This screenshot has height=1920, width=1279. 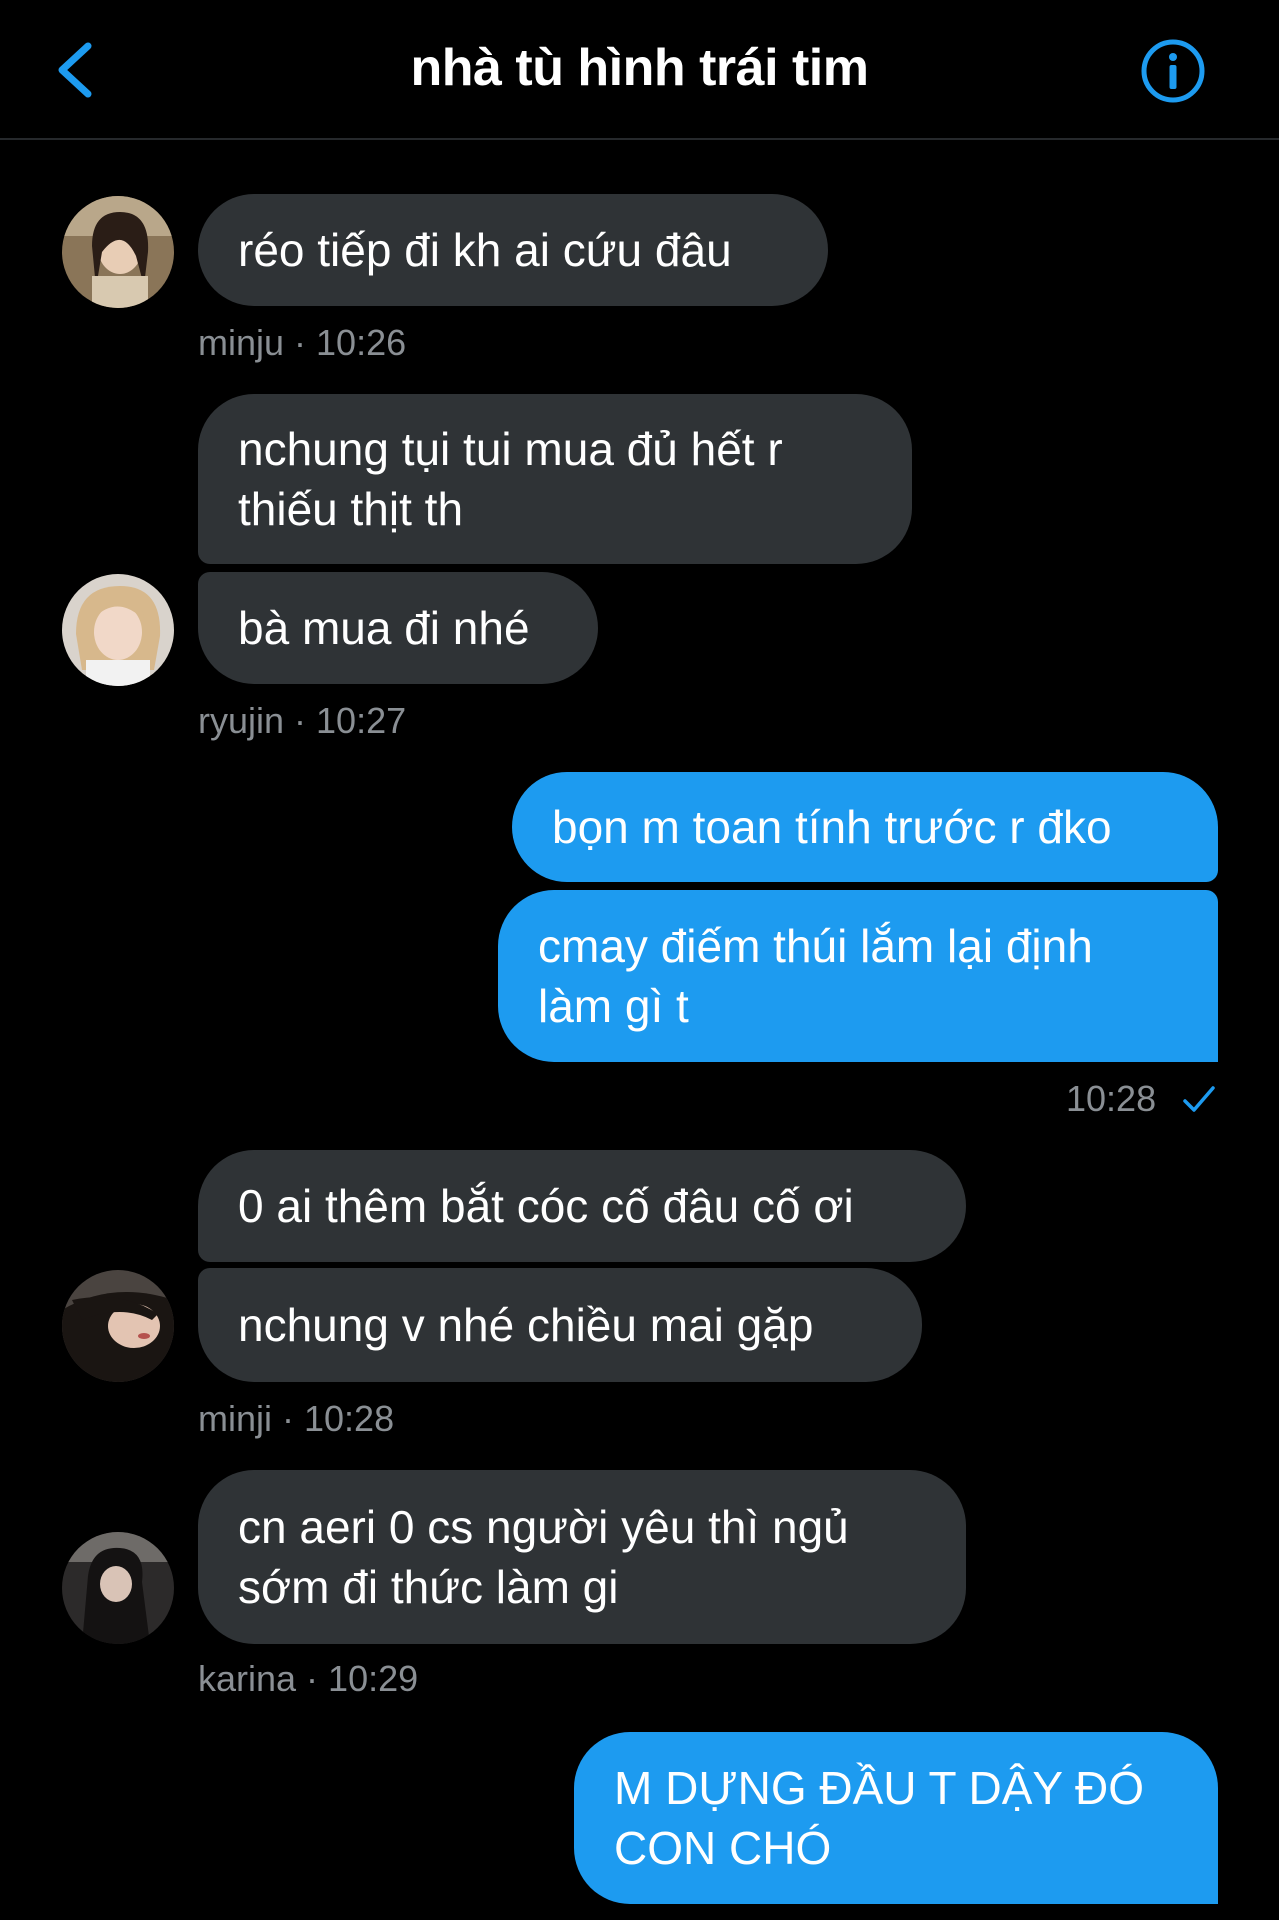 I want to click on message-bubble-outgoing: cmay điếm thúi lắm lại định làm gì t, so click(x=858, y=976).